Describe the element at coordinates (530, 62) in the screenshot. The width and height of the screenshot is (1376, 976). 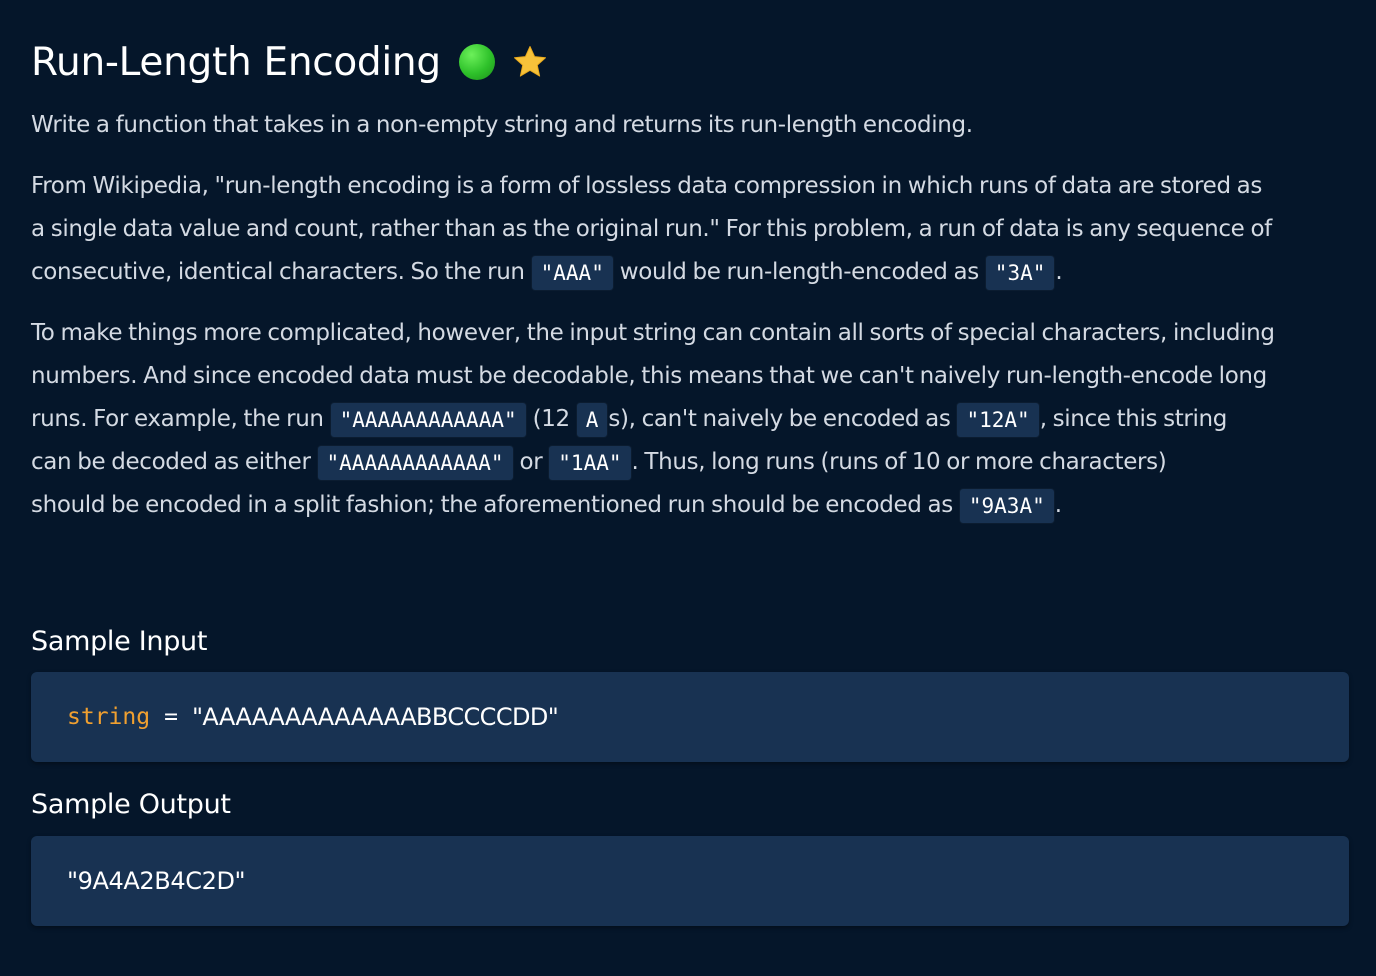
I see `star-icon` at that location.